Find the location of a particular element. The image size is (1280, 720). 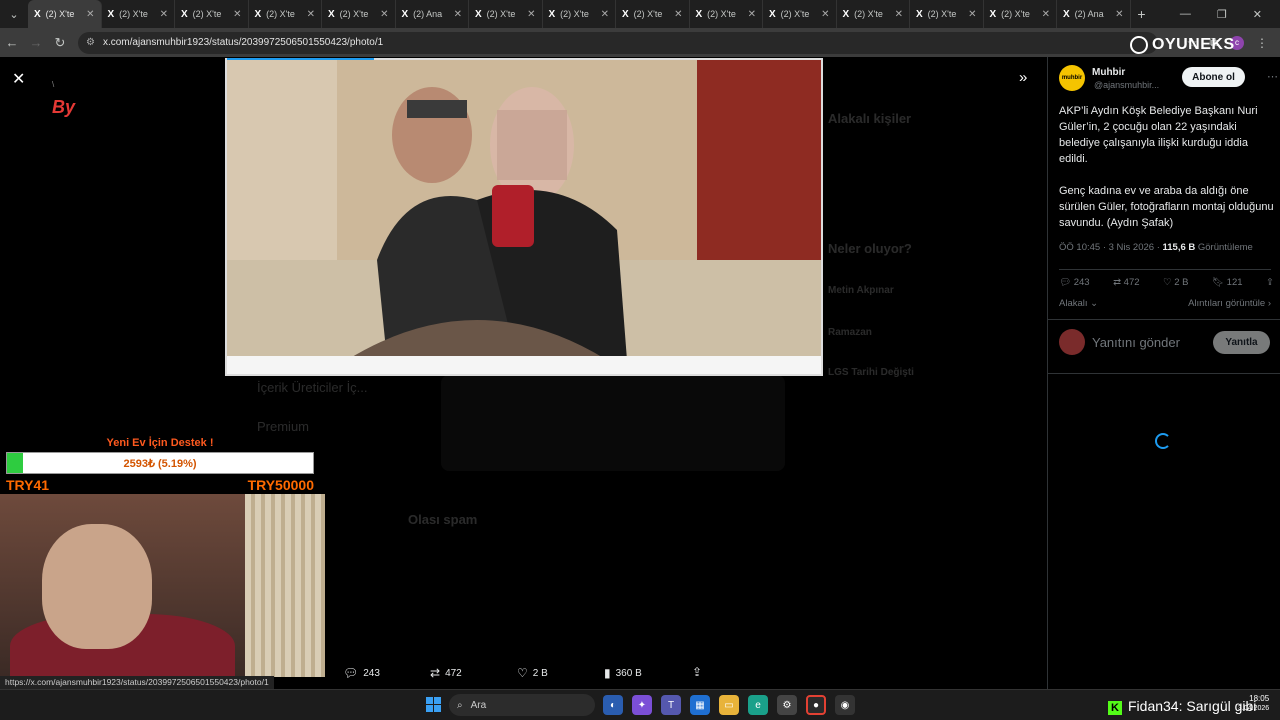

teams-icon: T is located at coordinates (671, 705).